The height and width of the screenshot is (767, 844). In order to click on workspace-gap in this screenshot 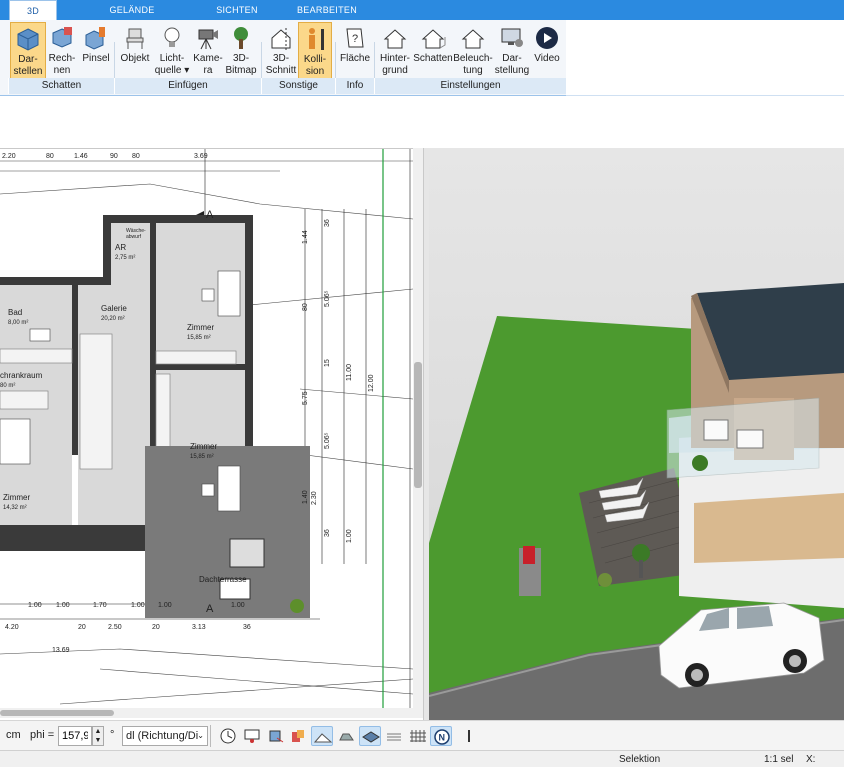, I will do `click(422, 122)`.